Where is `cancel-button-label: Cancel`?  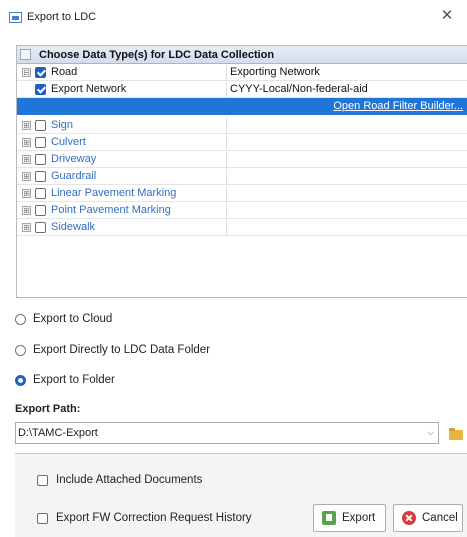 cancel-button-label: Cancel is located at coordinates (440, 518).